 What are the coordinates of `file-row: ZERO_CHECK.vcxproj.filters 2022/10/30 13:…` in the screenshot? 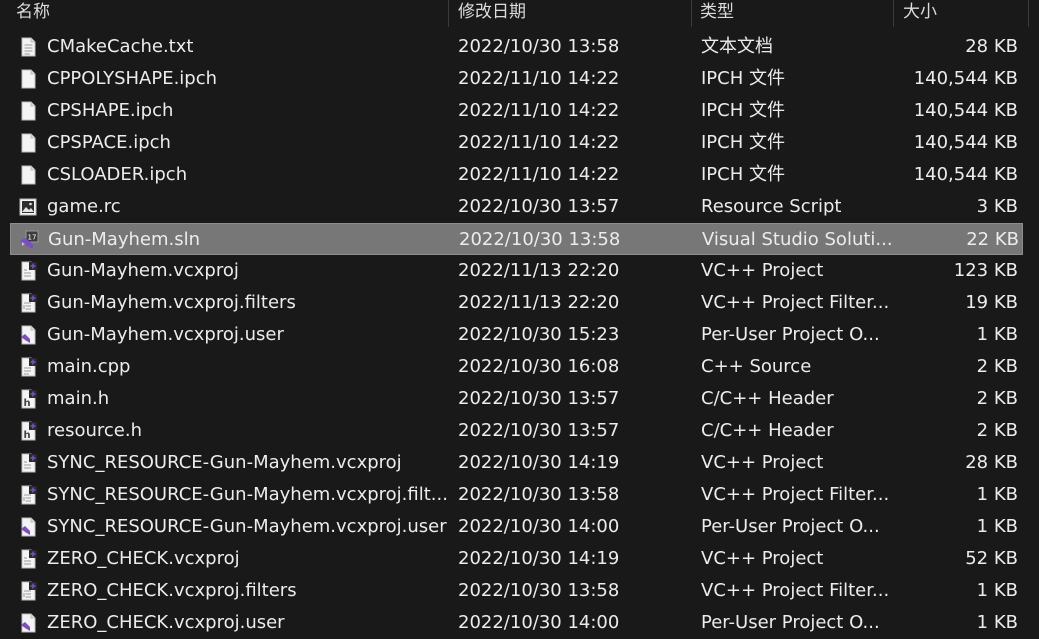 It's located at (516, 591).